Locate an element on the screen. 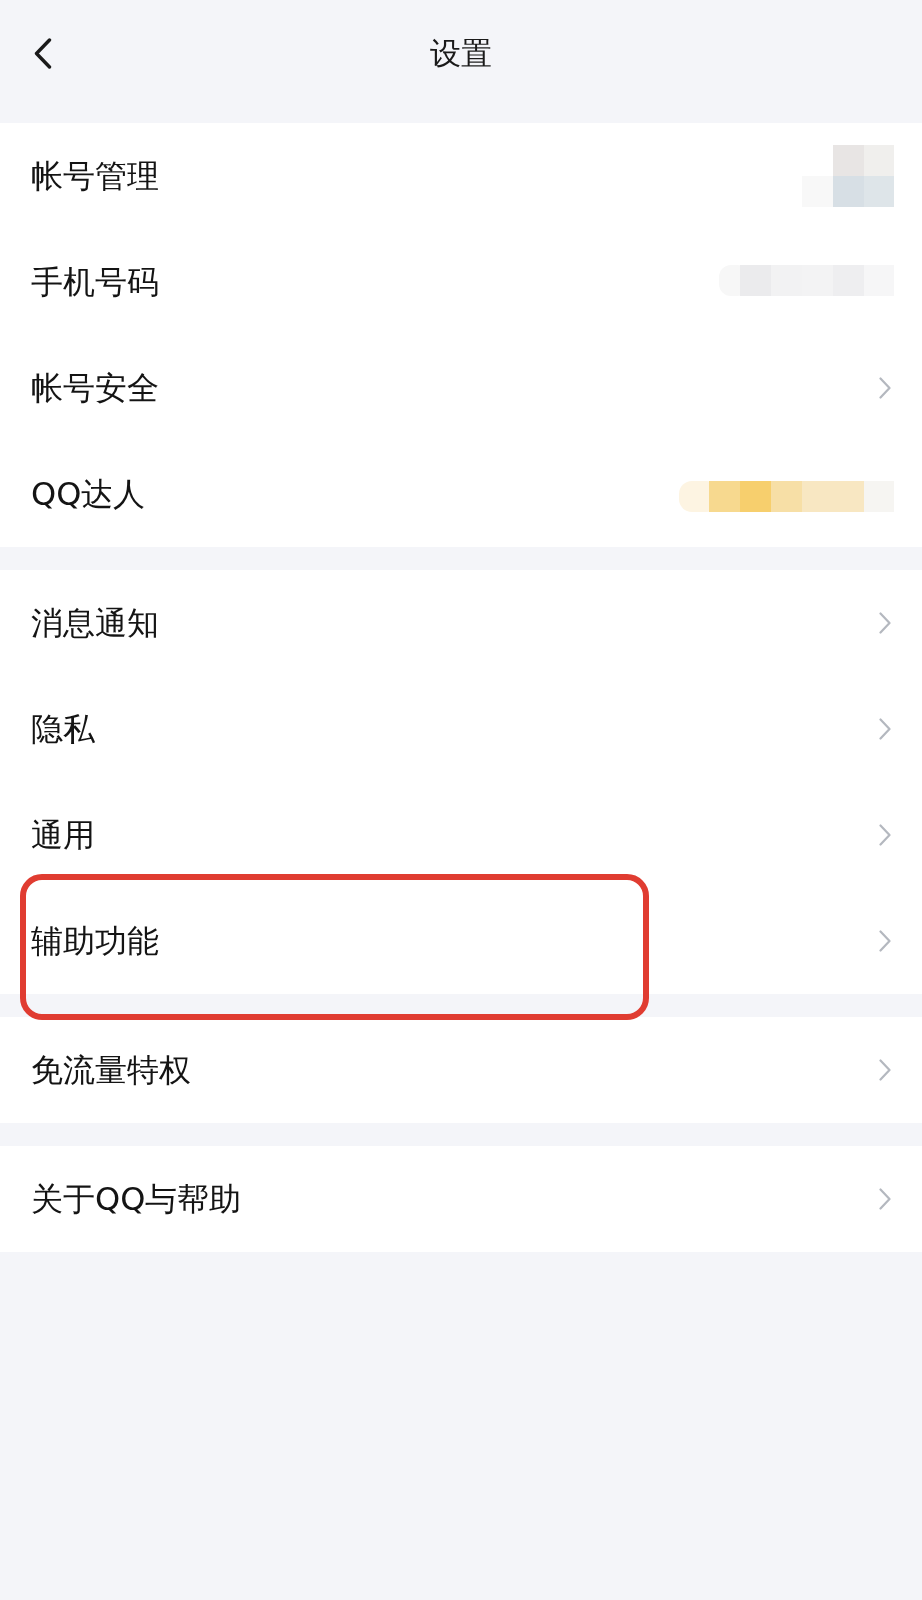  pixelated-avatar-icon is located at coordinates (848, 176).